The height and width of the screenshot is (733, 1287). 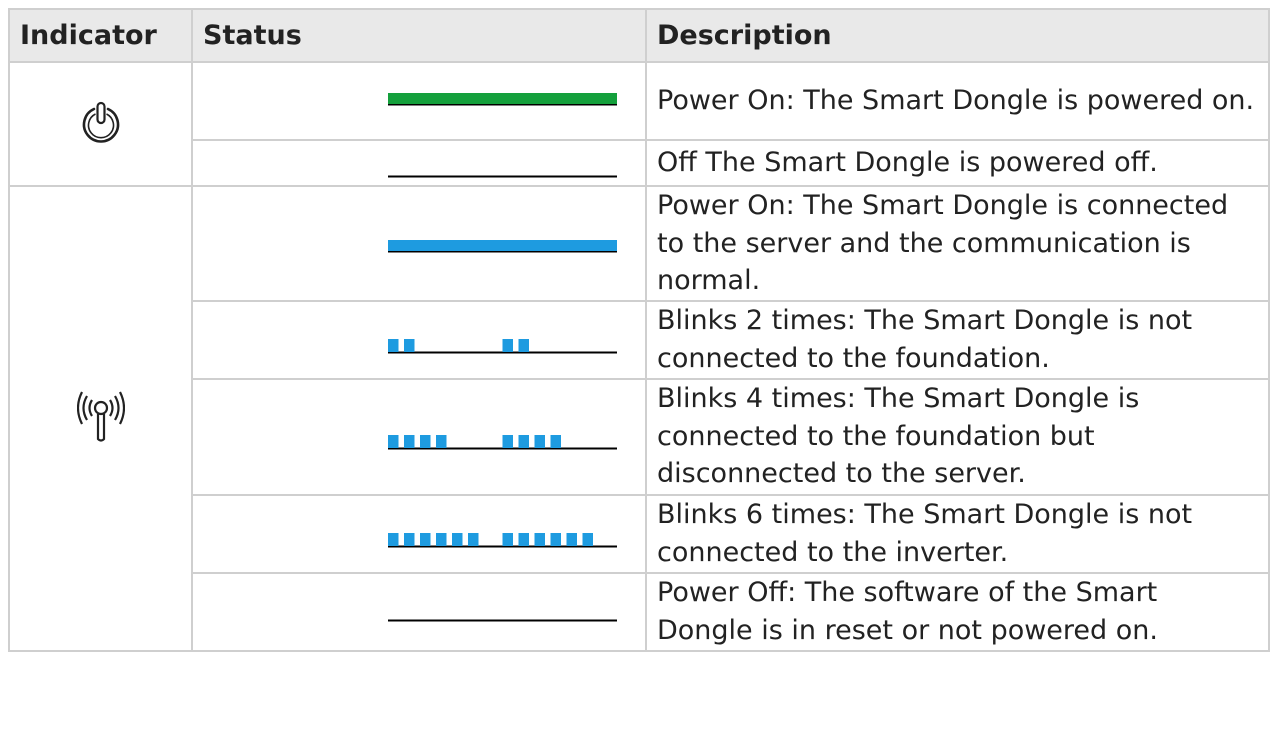 I want to click on table-header-row: Indicator Status Description, so click(x=639, y=35).